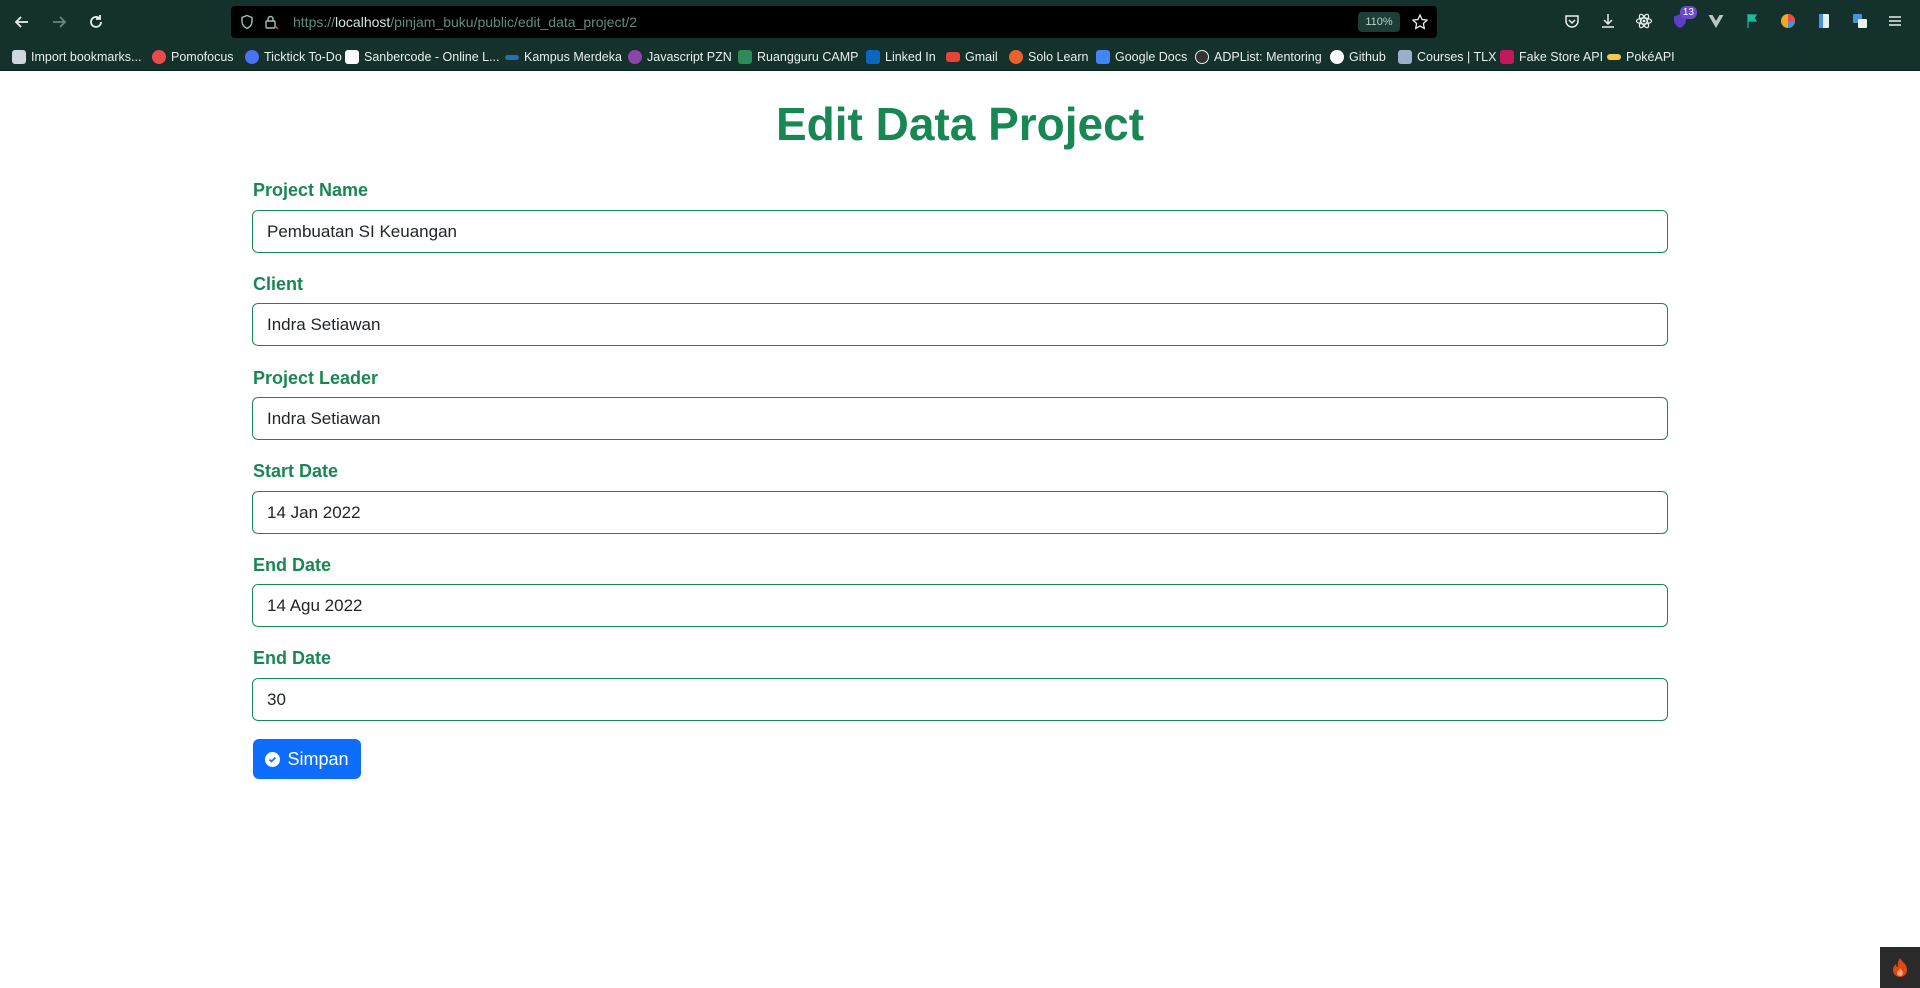 Image resolution: width=1920 pixels, height=988 pixels. I want to click on color-wheel-icon, so click(1788, 21).